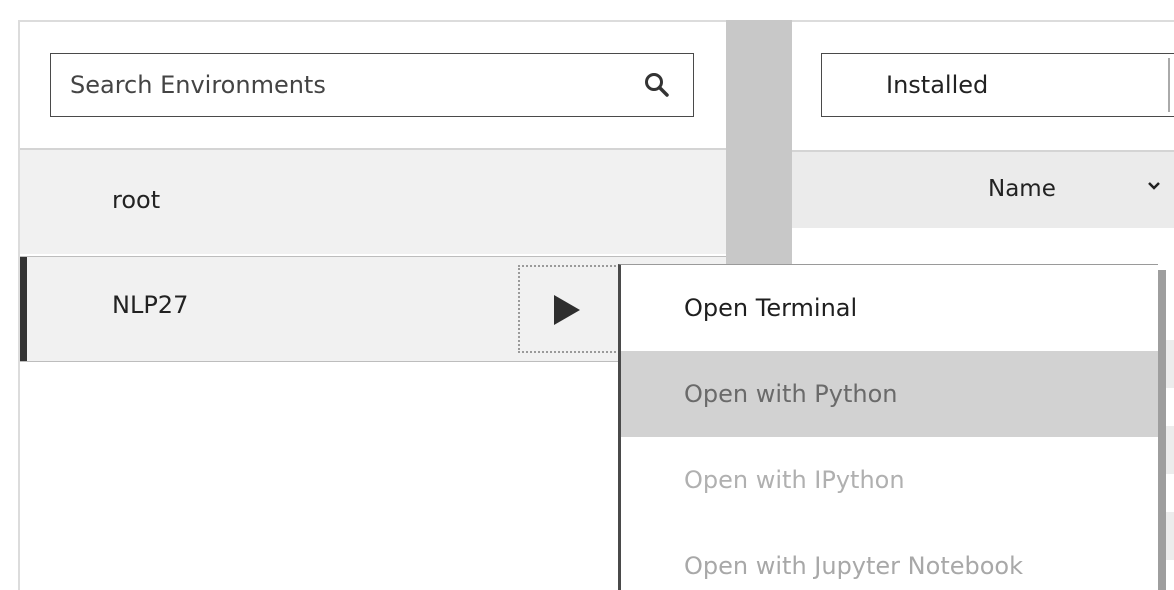 Image resolution: width=1174 pixels, height=590 pixels. Describe the element at coordinates (983, 189) in the screenshot. I see `package-table-header: Name` at that location.